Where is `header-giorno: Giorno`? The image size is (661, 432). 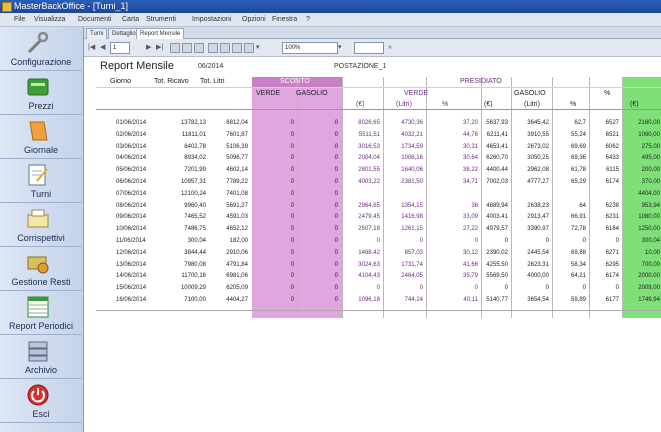
header-giorno: Giorno is located at coordinates (121, 81).